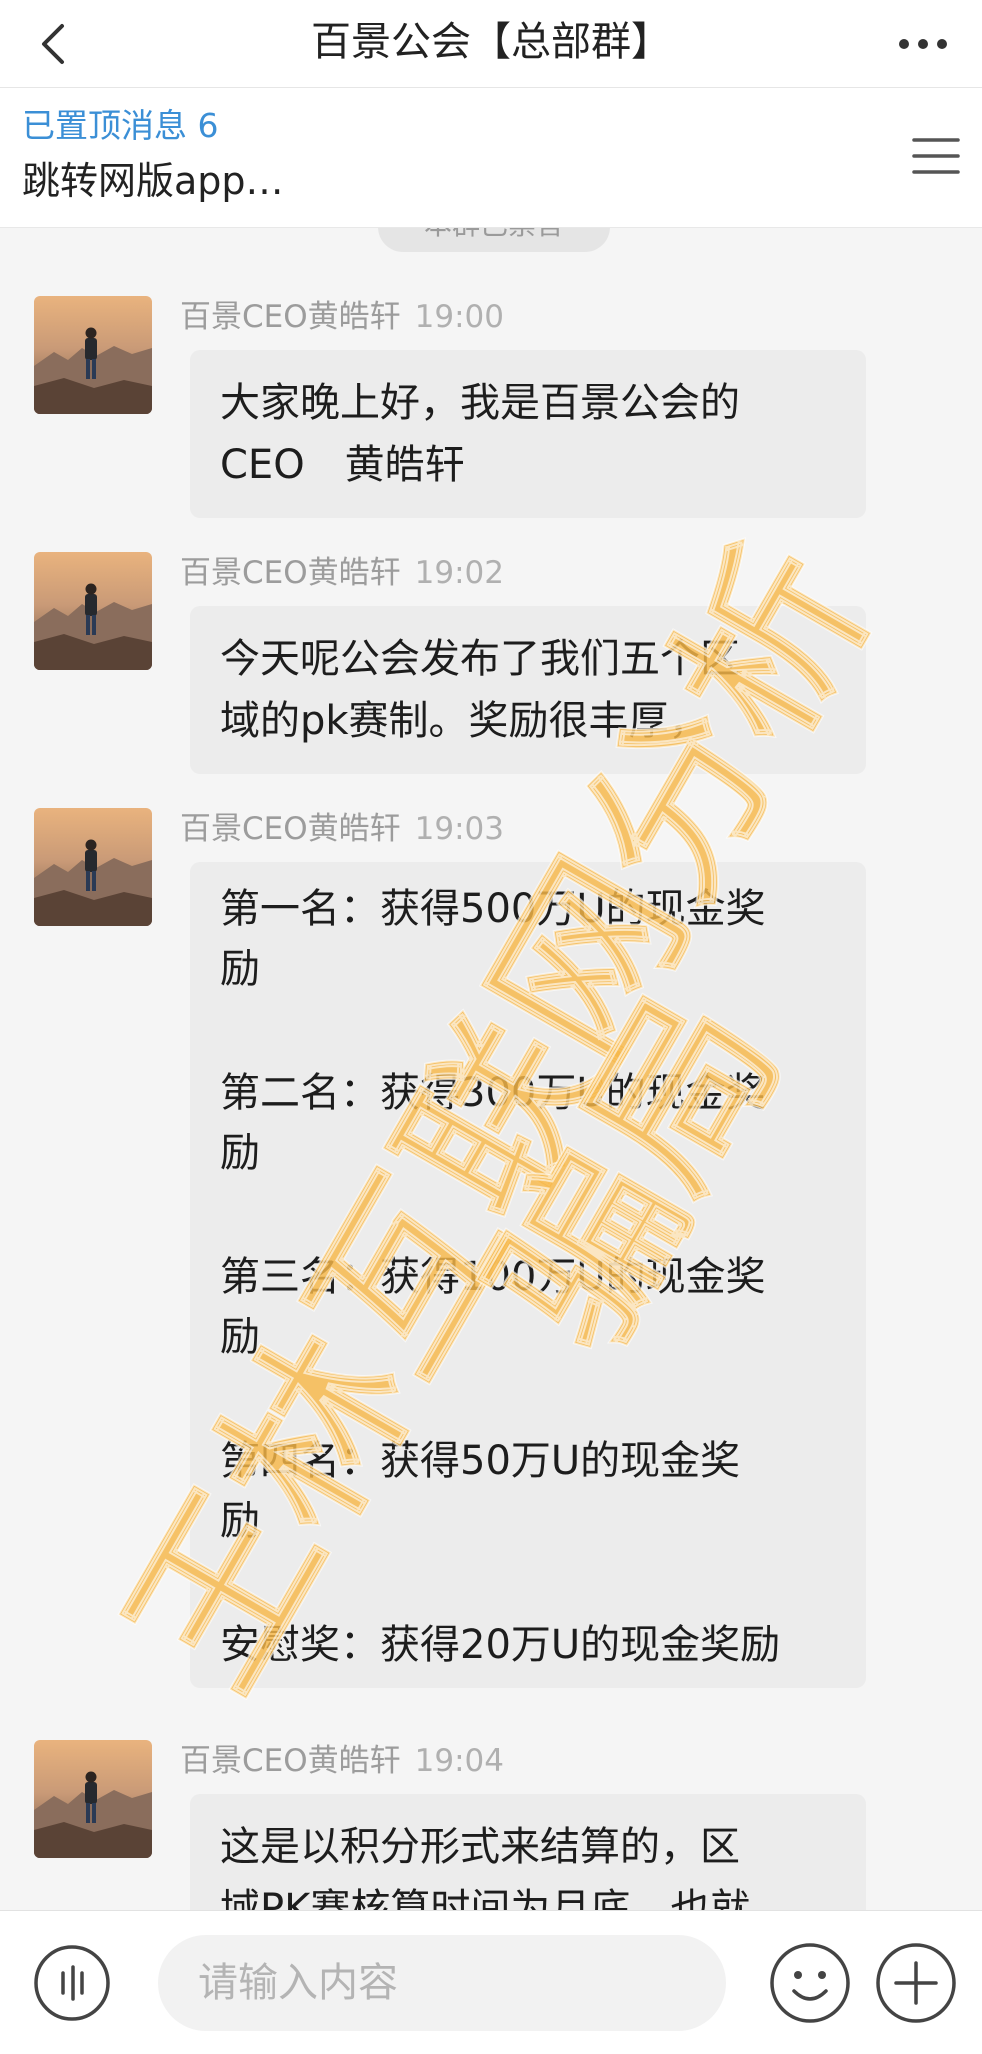 This screenshot has height=2054, width=982. I want to click on message-line: 安慰奖：获得20万U的现金奖励, so click(500, 1645).